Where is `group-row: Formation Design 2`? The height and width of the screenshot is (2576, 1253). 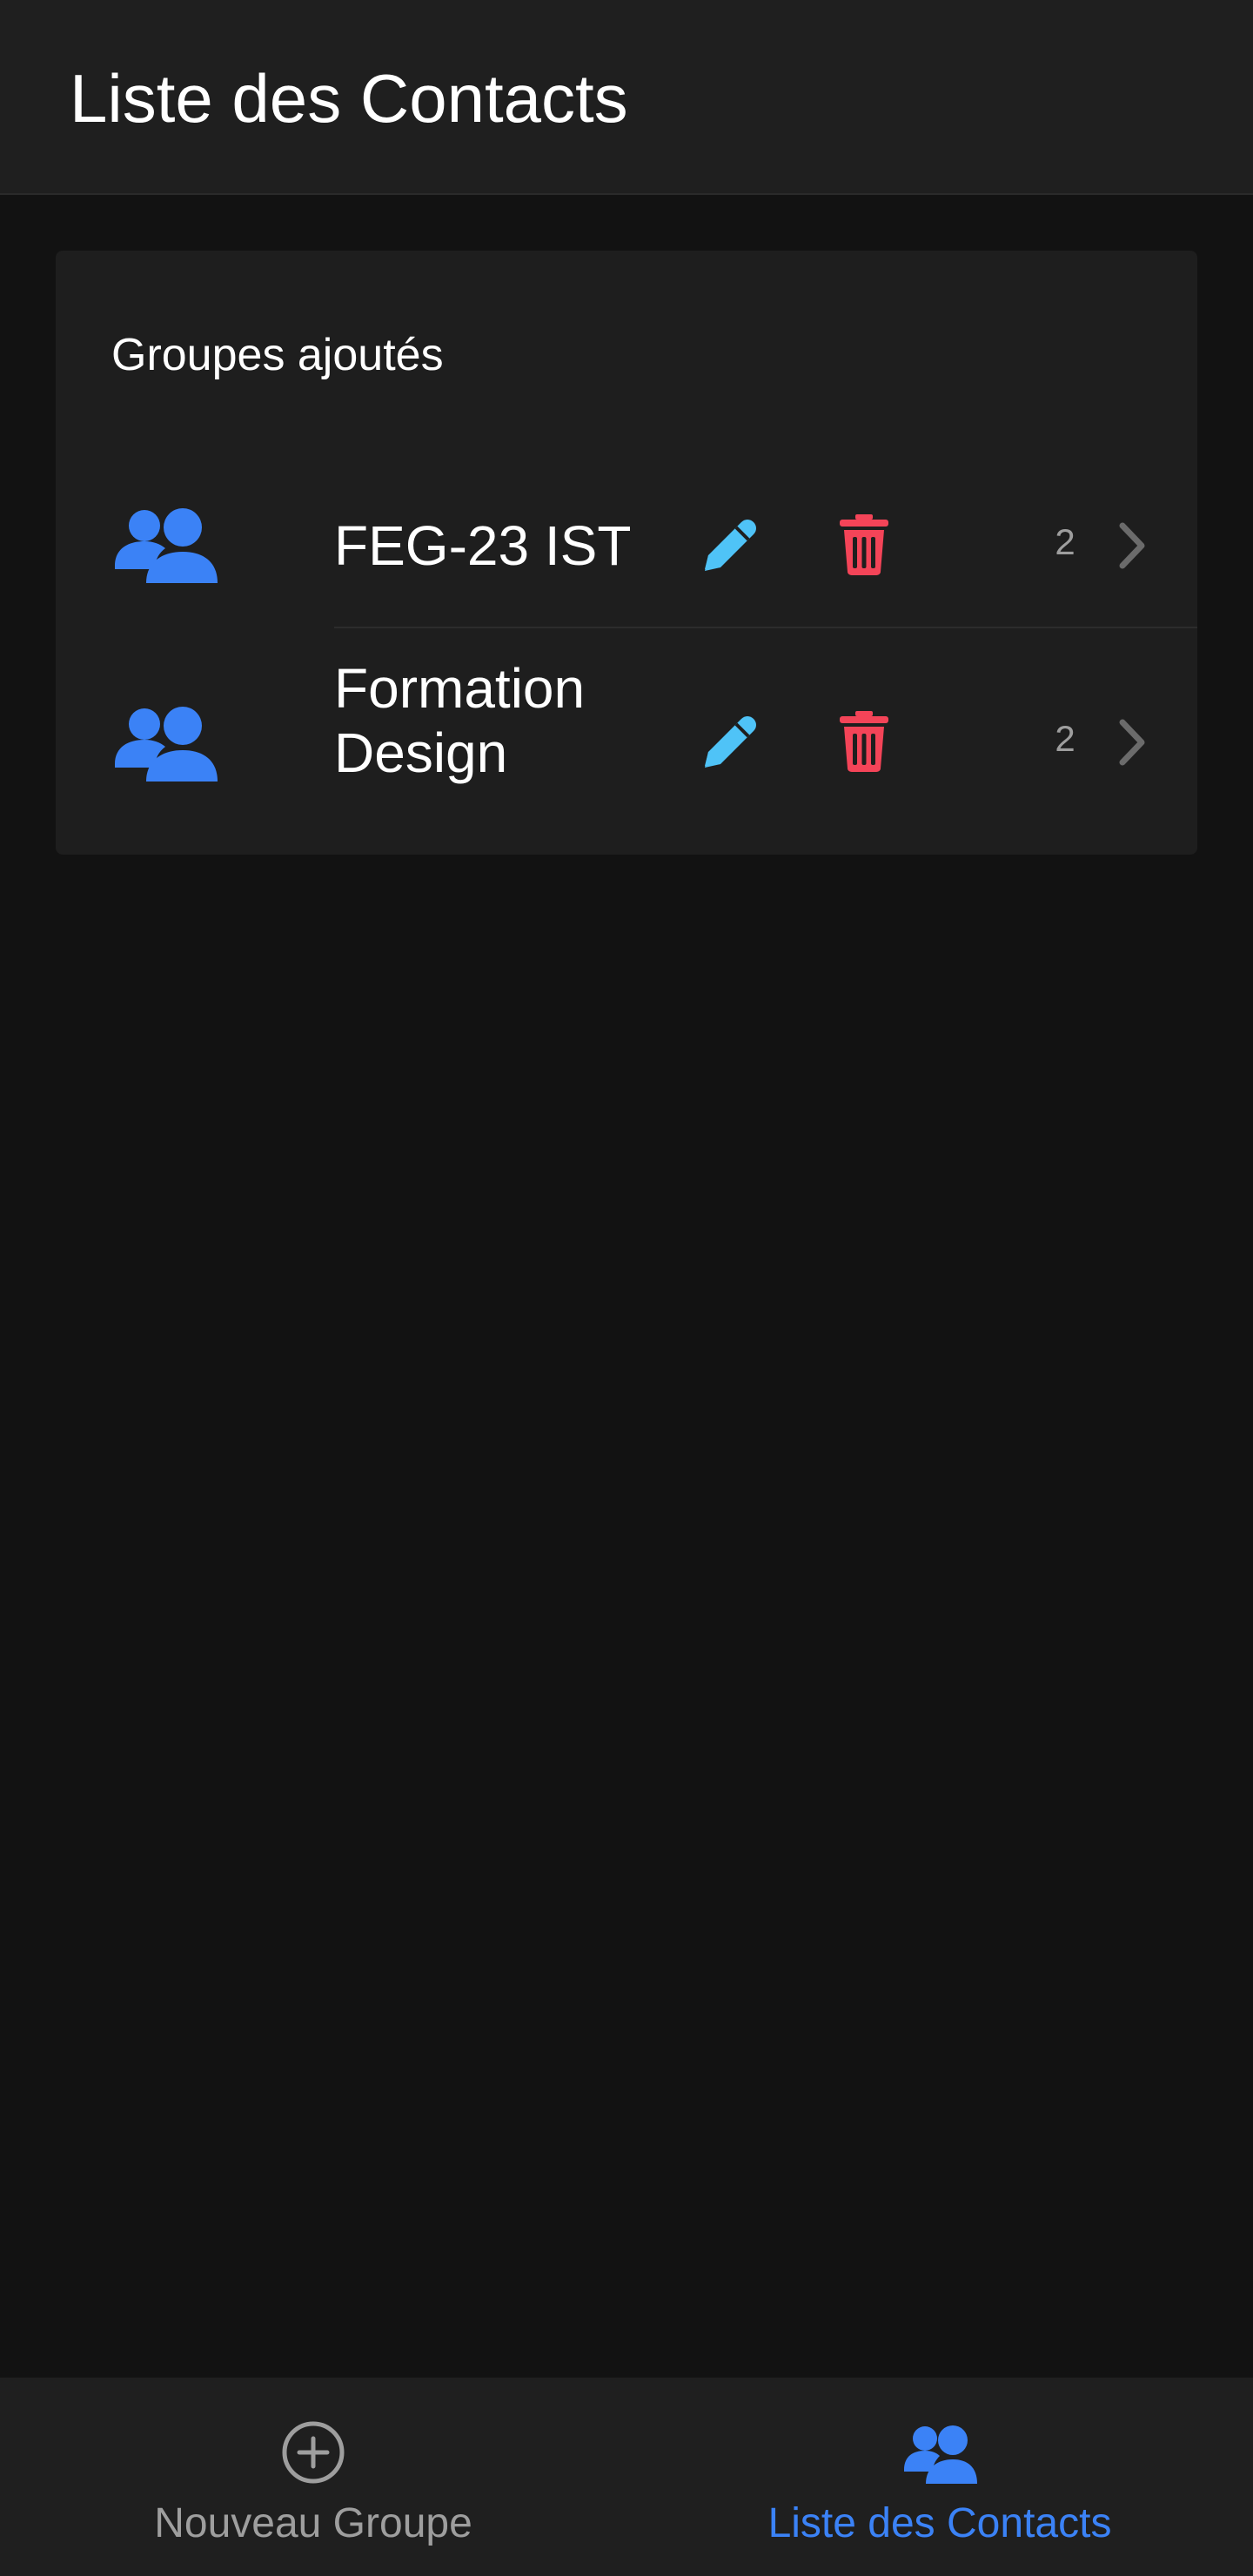 group-row: Formation Design 2 is located at coordinates (626, 725).